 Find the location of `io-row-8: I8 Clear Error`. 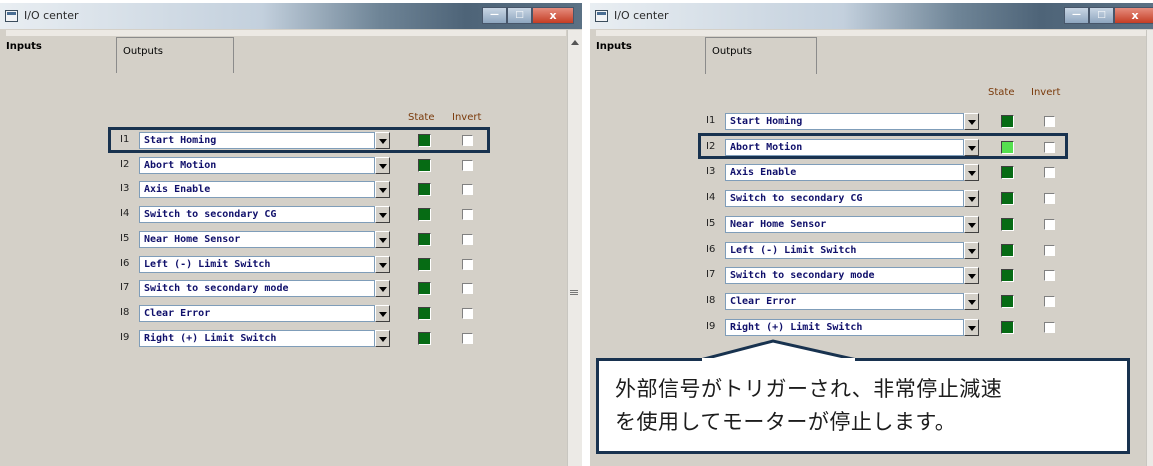

io-row-8: I8 Clear Error is located at coordinates (286, 313).